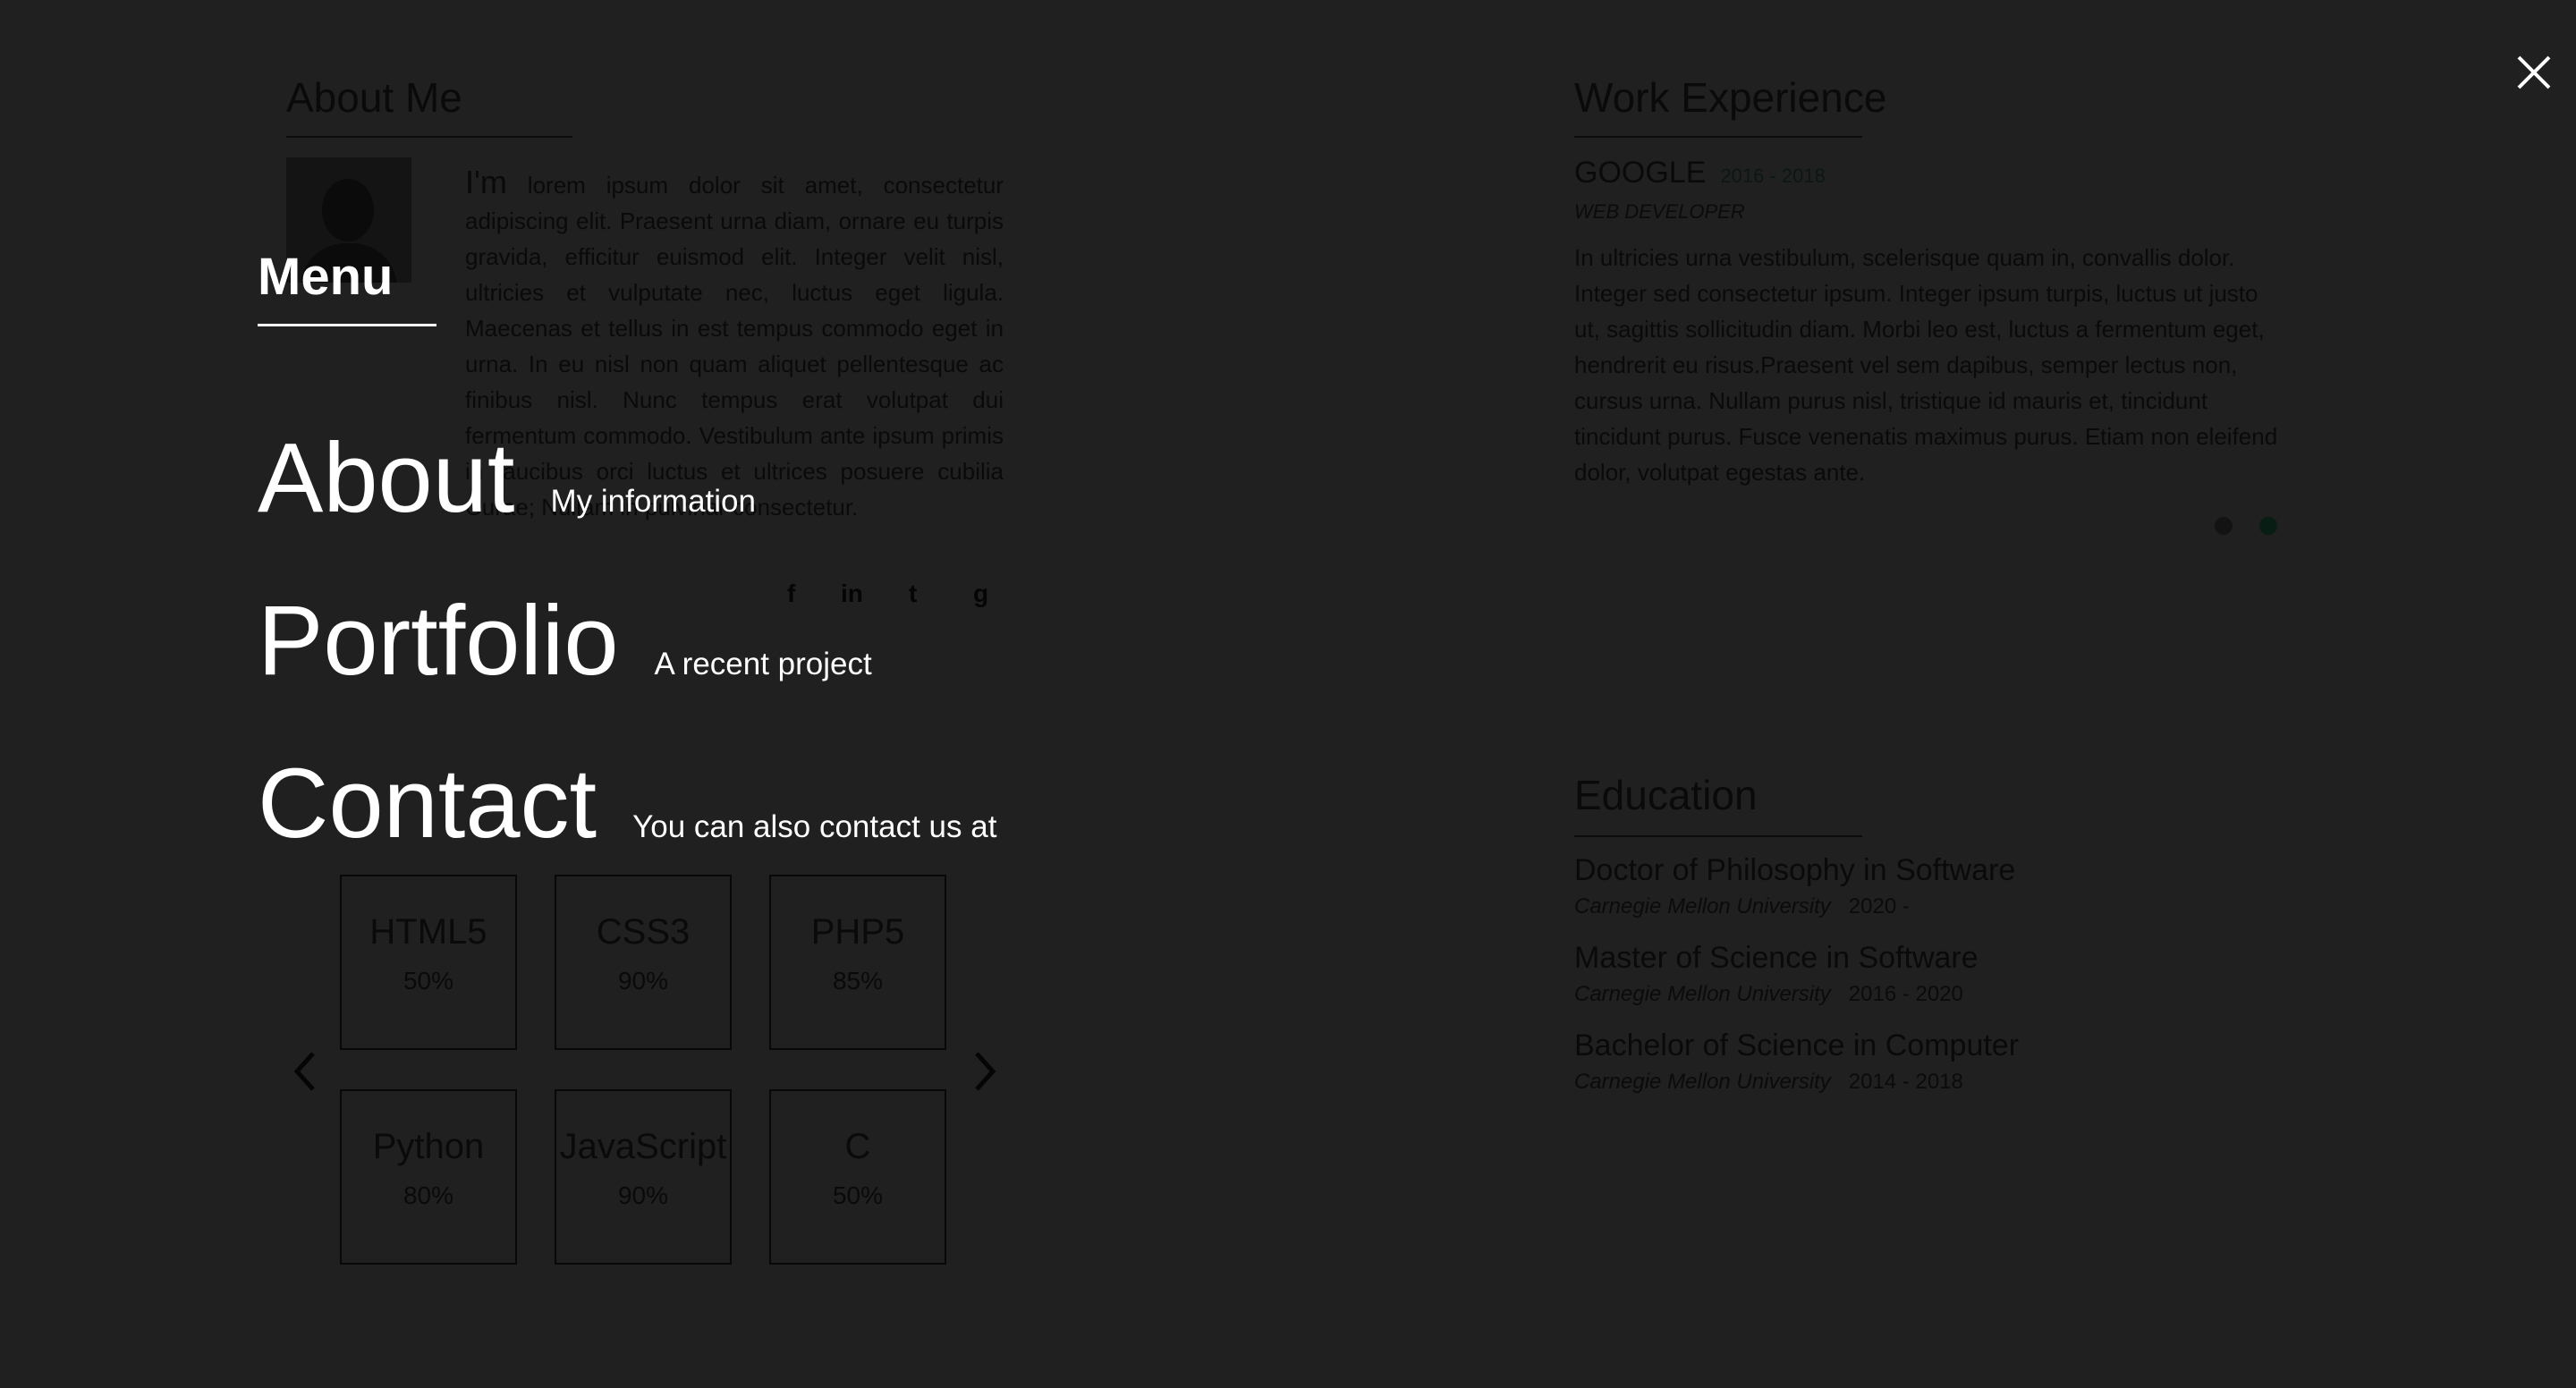 This screenshot has width=2576, height=1388. I want to click on menu-item-subtitle: A recent project, so click(763, 664).